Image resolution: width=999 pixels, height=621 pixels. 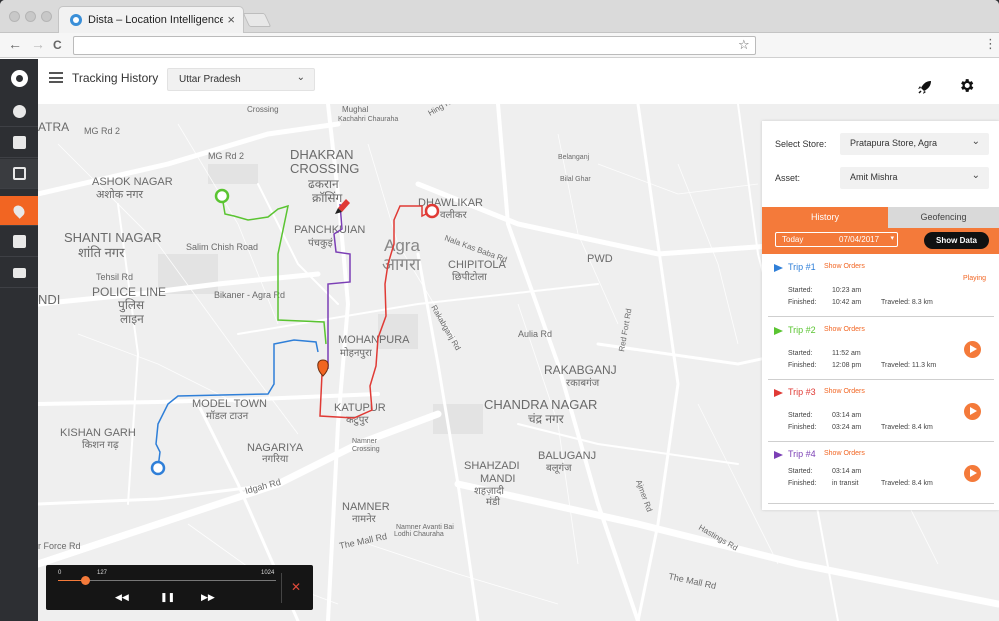 What do you see at coordinates (497, 479) in the screenshot?
I see `map-label: MANDI` at bounding box center [497, 479].